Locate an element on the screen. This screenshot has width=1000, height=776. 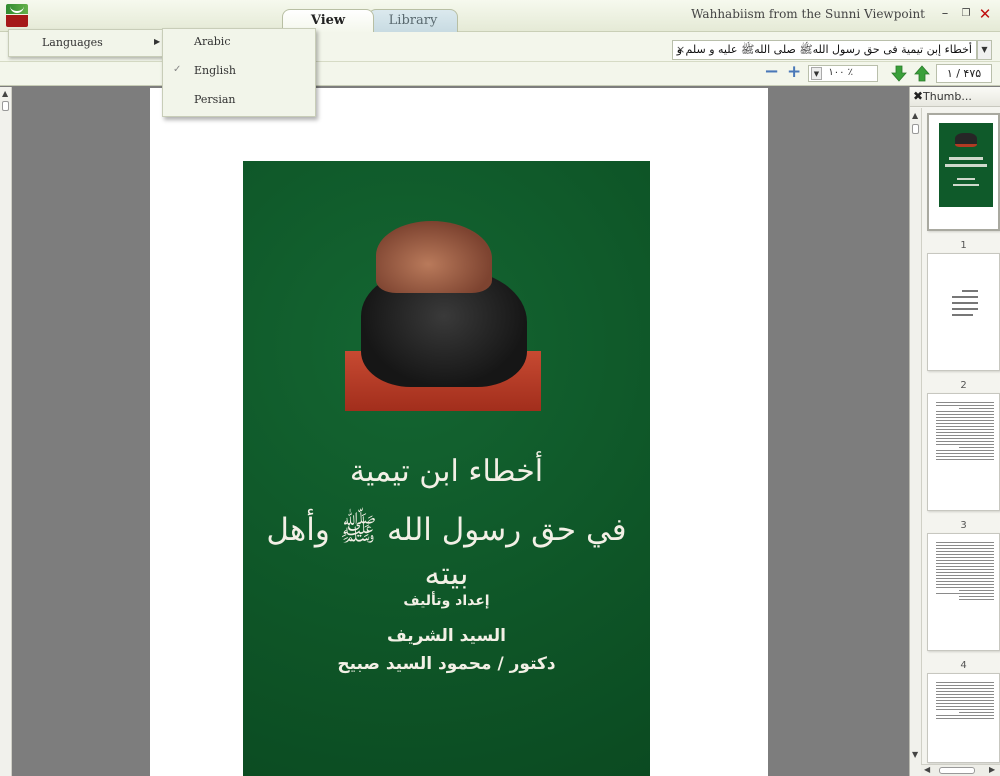
languages-menu-item: Languages ▶ is located at coordinates (85, 43).